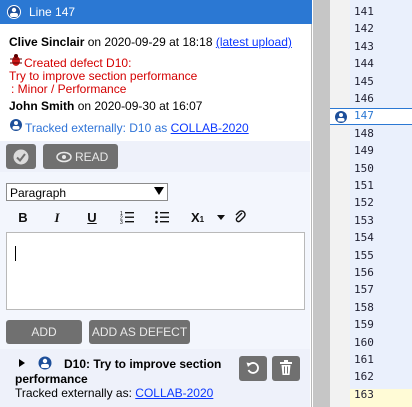 The image size is (412, 407). Describe the element at coordinates (364, 28) in the screenshot. I see `line-number: 142` at that location.